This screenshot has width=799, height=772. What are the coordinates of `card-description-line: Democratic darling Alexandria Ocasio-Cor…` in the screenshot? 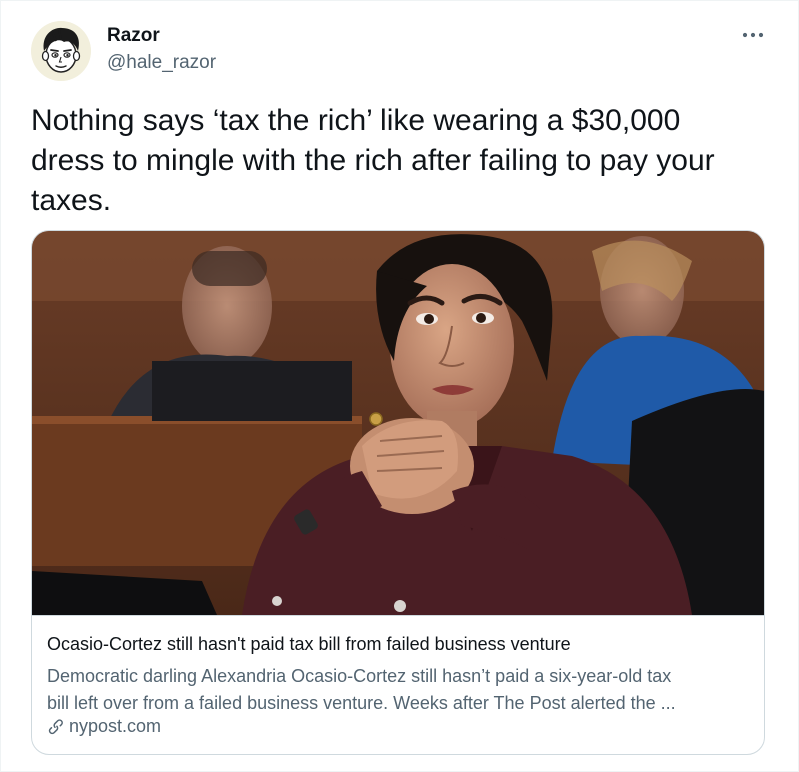 It's located at (359, 676).